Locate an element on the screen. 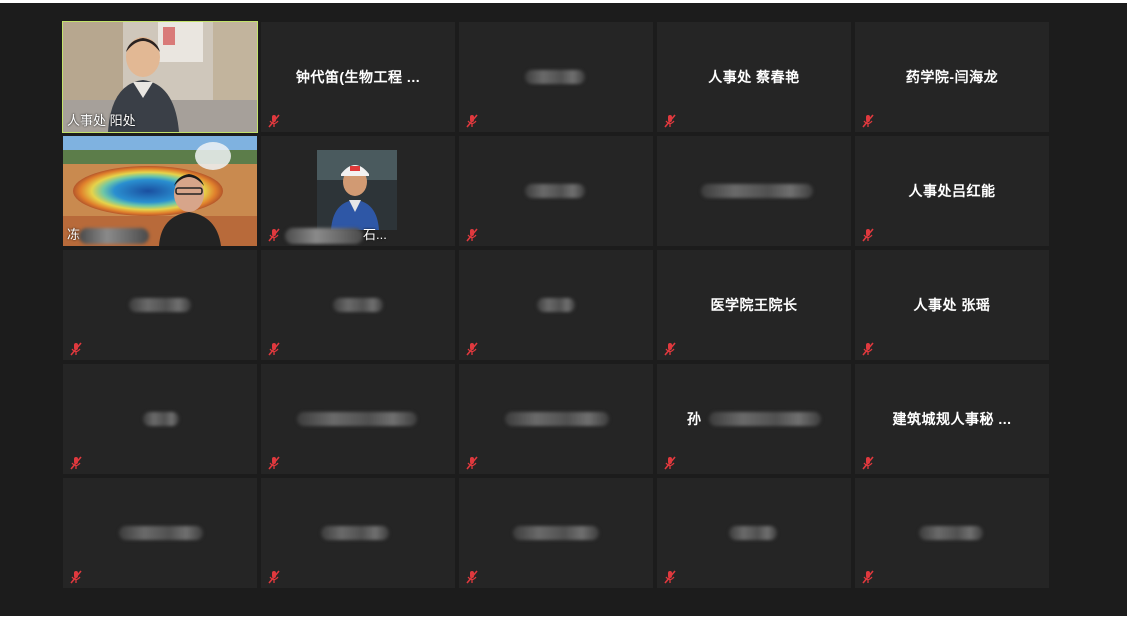  participant-tile: 人事处吕红能 is located at coordinates (952, 191).